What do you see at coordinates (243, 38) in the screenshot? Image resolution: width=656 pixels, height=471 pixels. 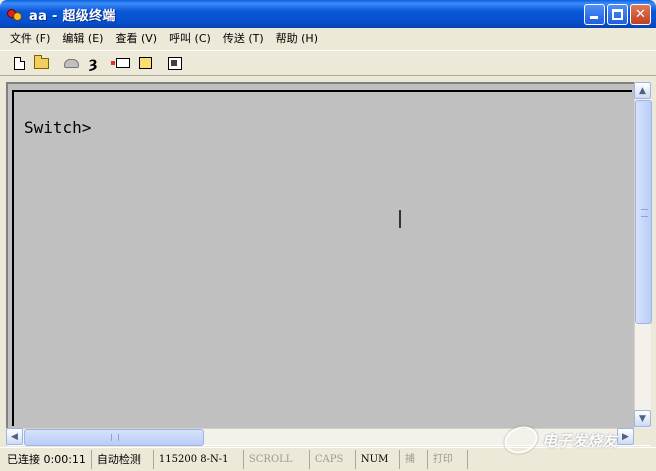 I see `menu-transfer: 传送 (T)` at bounding box center [243, 38].